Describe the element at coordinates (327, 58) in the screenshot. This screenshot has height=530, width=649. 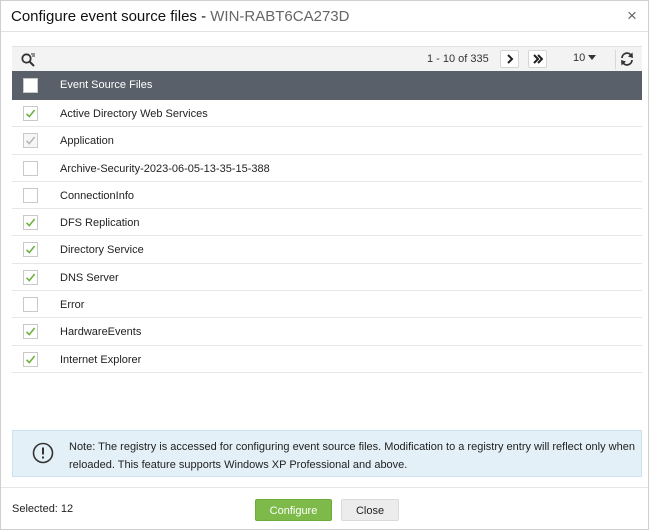
I see `grid-toolbar: 1 - 10 of 335 10` at that location.